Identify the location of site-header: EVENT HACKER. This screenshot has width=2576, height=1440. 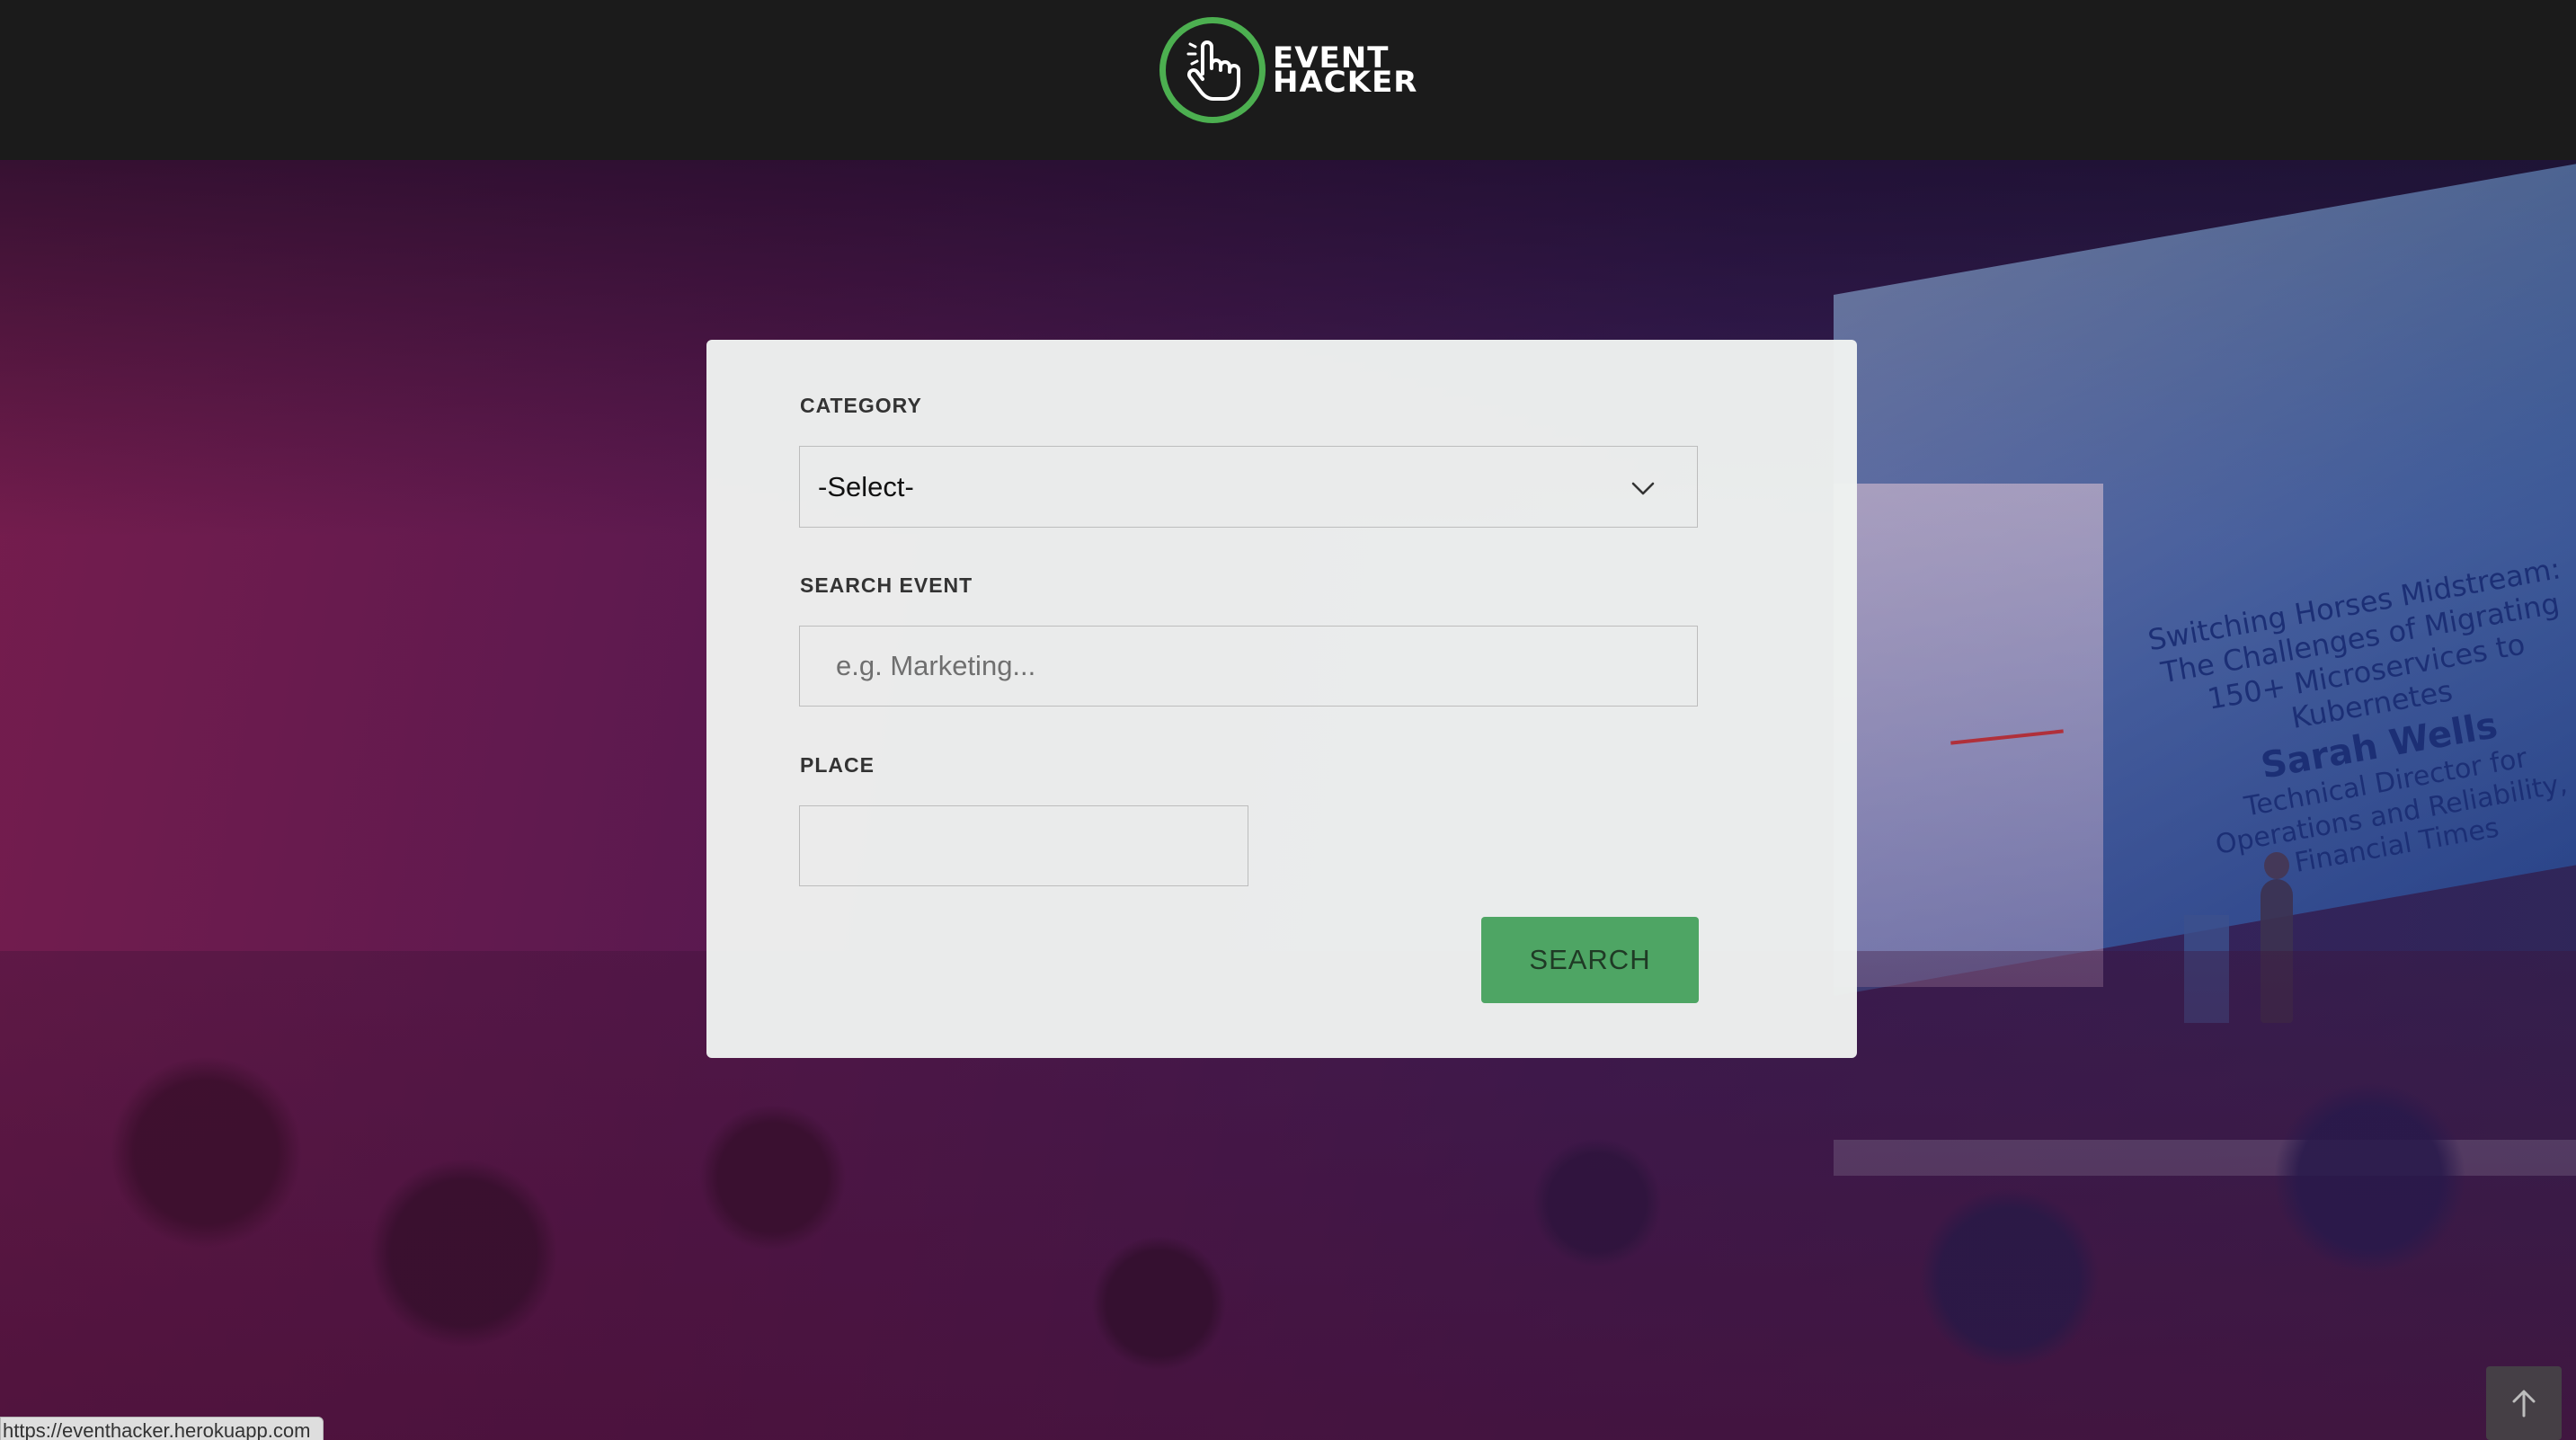
(1288, 80).